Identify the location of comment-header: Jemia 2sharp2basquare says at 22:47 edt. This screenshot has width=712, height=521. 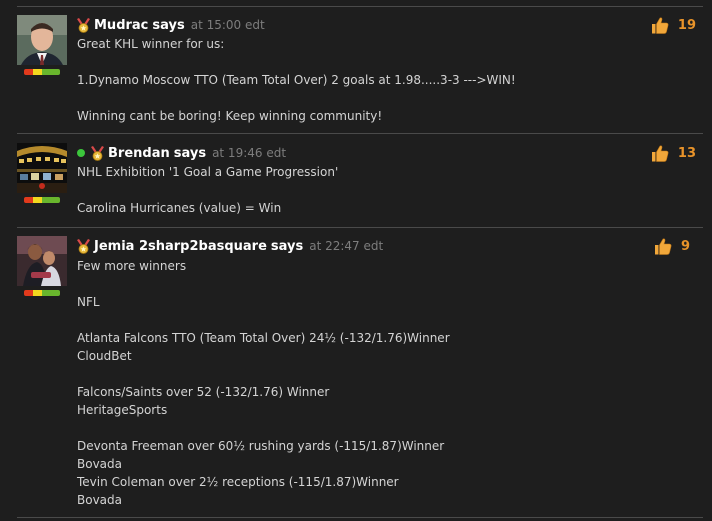
(230, 246).